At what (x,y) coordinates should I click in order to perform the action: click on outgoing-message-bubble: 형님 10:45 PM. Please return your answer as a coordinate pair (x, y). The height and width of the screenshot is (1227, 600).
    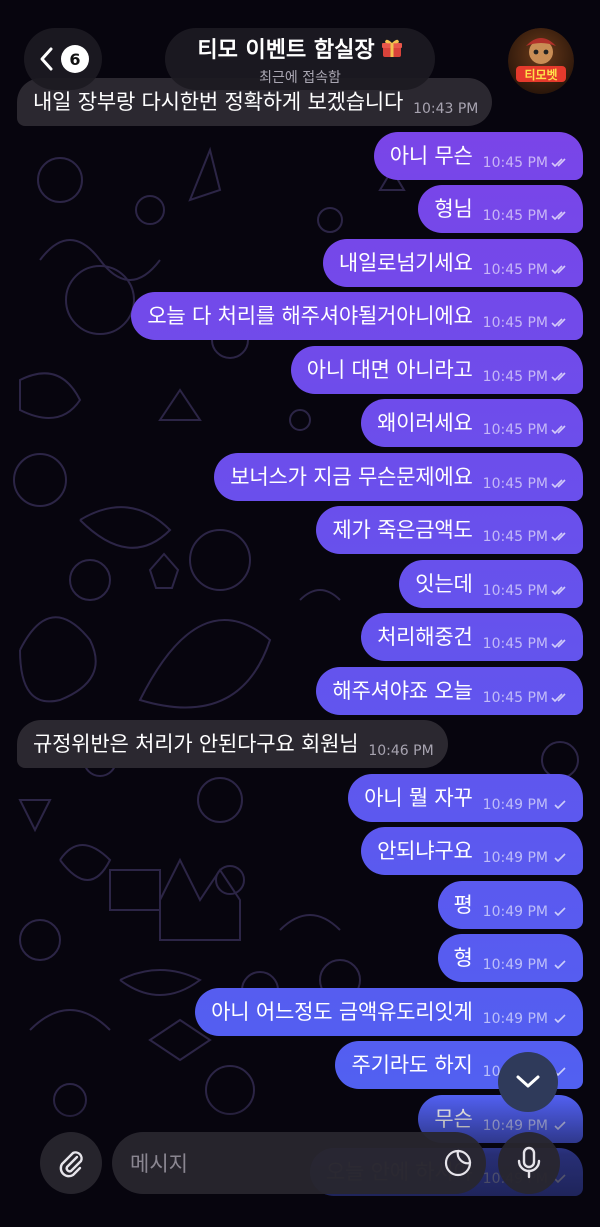
    Looking at the image, I should click on (500, 209).